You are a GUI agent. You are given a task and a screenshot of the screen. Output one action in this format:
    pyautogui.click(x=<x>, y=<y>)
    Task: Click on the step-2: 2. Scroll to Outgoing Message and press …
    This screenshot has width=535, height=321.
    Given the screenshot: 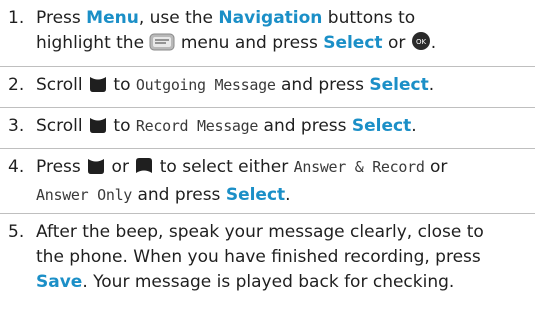 What is the action you would take?
    pyautogui.click(x=267, y=87)
    